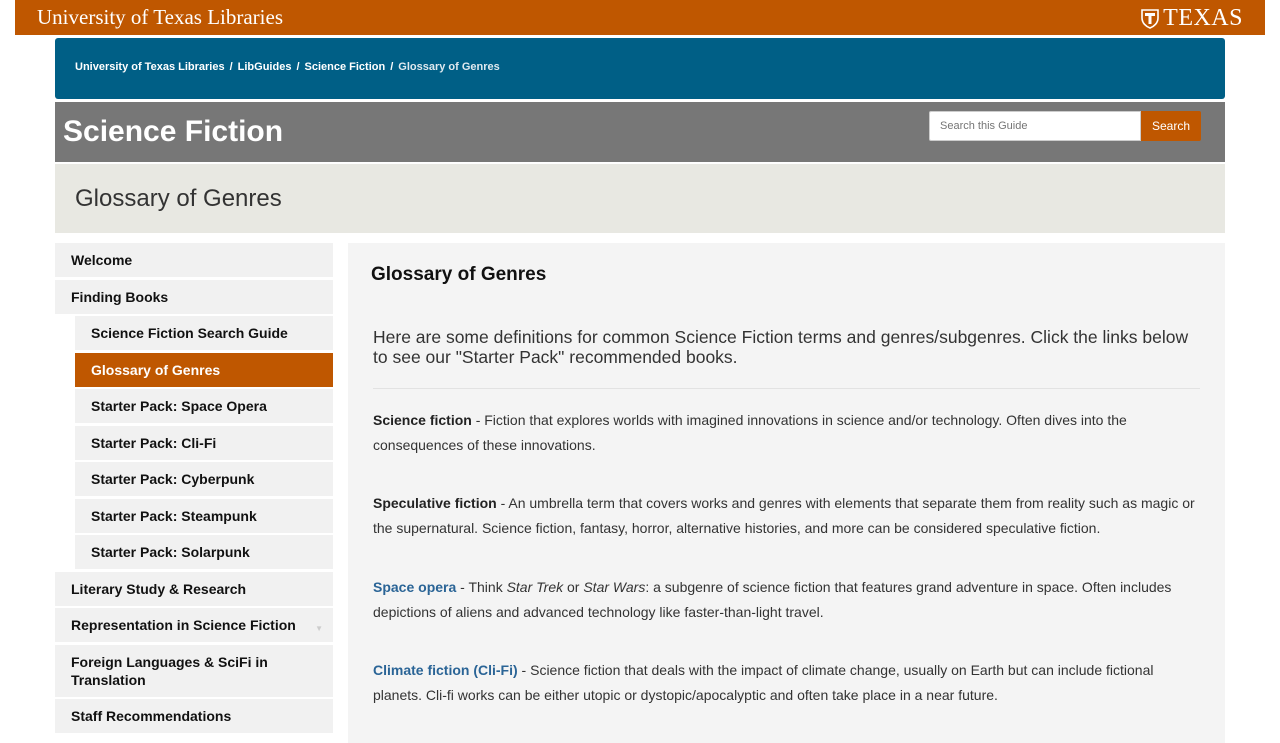  I want to click on space-opera-link: Space opera, so click(414, 587).